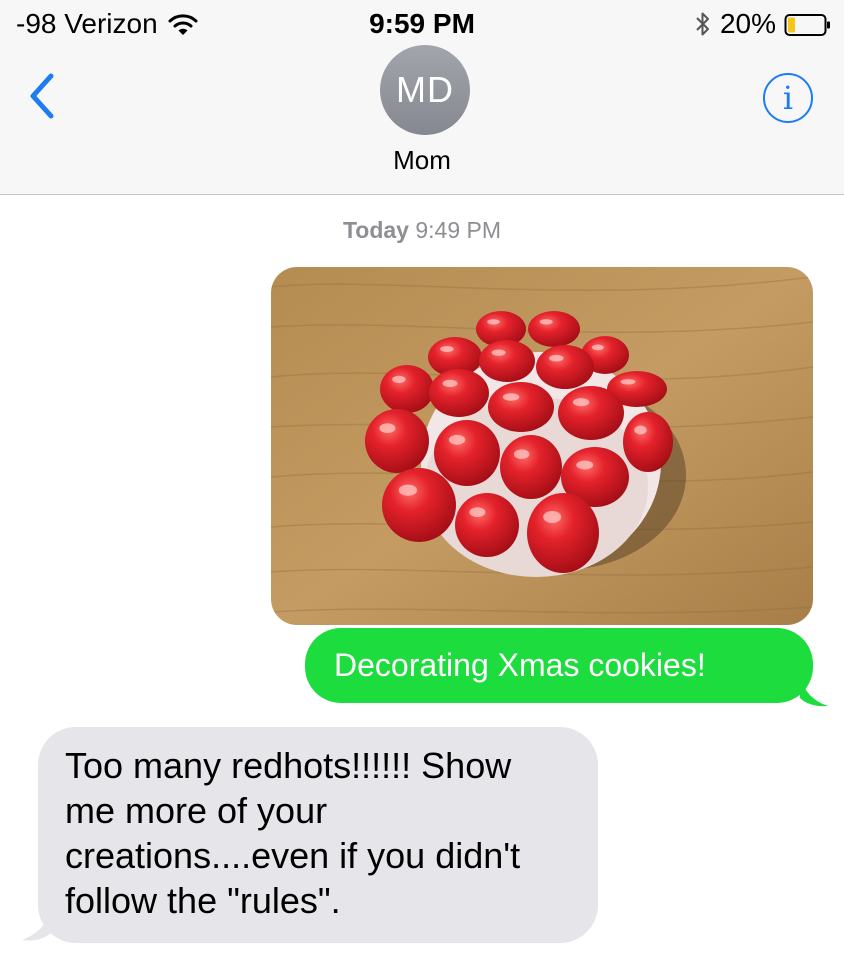 The image size is (844, 956). I want to click on avatar-initials: MD, so click(425, 89).